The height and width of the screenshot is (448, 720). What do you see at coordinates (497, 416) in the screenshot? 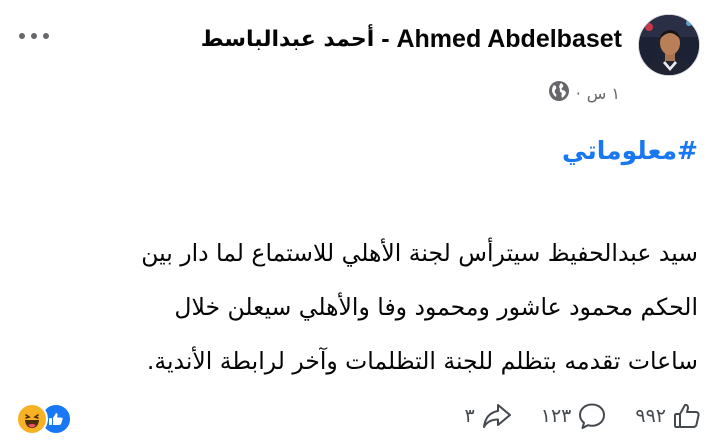
I see `share-arrow-icon` at bounding box center [497, 416].